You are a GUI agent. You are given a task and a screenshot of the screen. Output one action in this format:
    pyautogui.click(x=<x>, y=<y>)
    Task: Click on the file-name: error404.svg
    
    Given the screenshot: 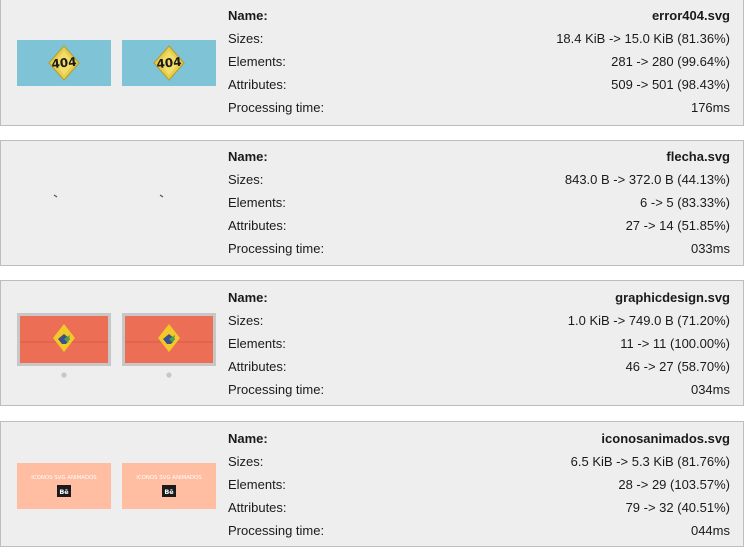 What is the action you would take?
    pyautogui.click(x=690, y=15)
    